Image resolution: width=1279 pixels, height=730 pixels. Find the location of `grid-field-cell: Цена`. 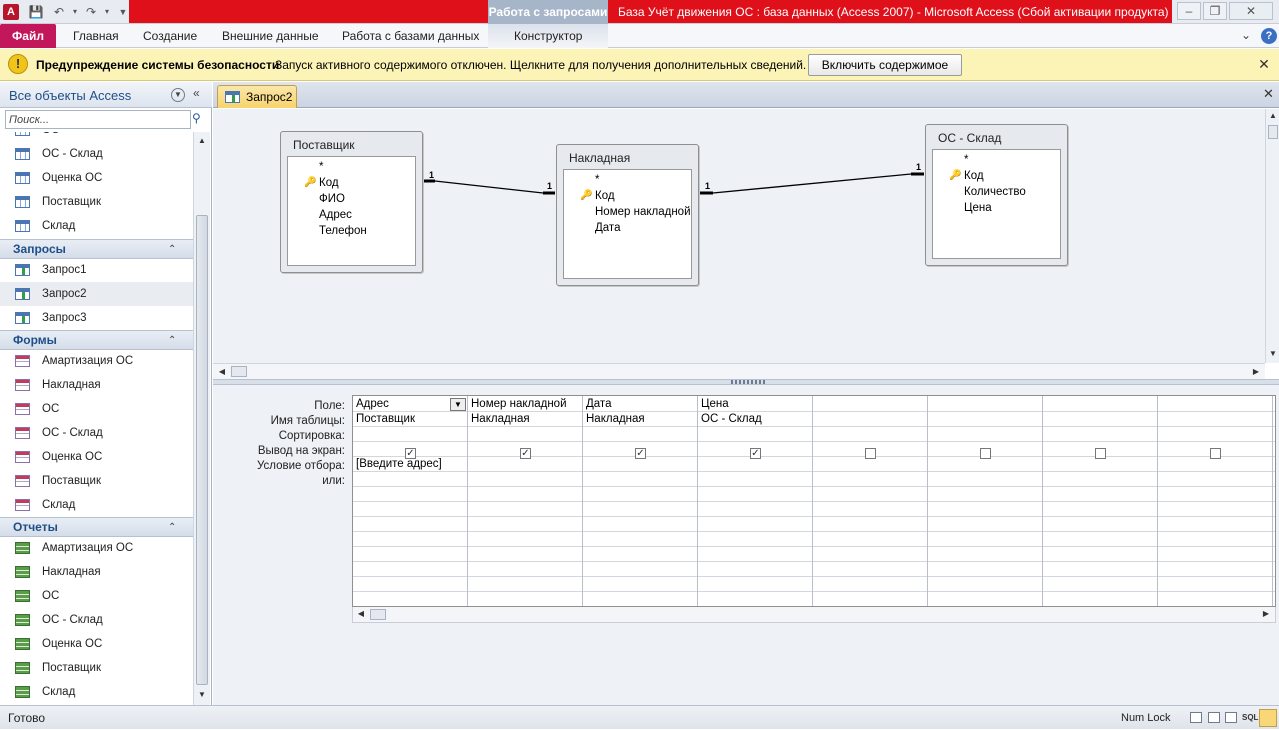

grid-field-cell: Цена is located at coordinates (755, 404).